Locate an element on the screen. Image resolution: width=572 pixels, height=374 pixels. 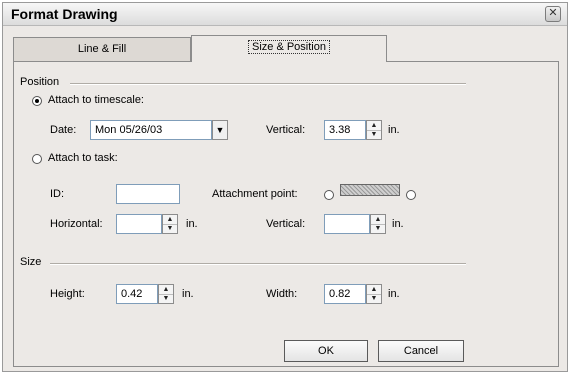
cancel-button: Cancel is located at coordinates (421, 351).